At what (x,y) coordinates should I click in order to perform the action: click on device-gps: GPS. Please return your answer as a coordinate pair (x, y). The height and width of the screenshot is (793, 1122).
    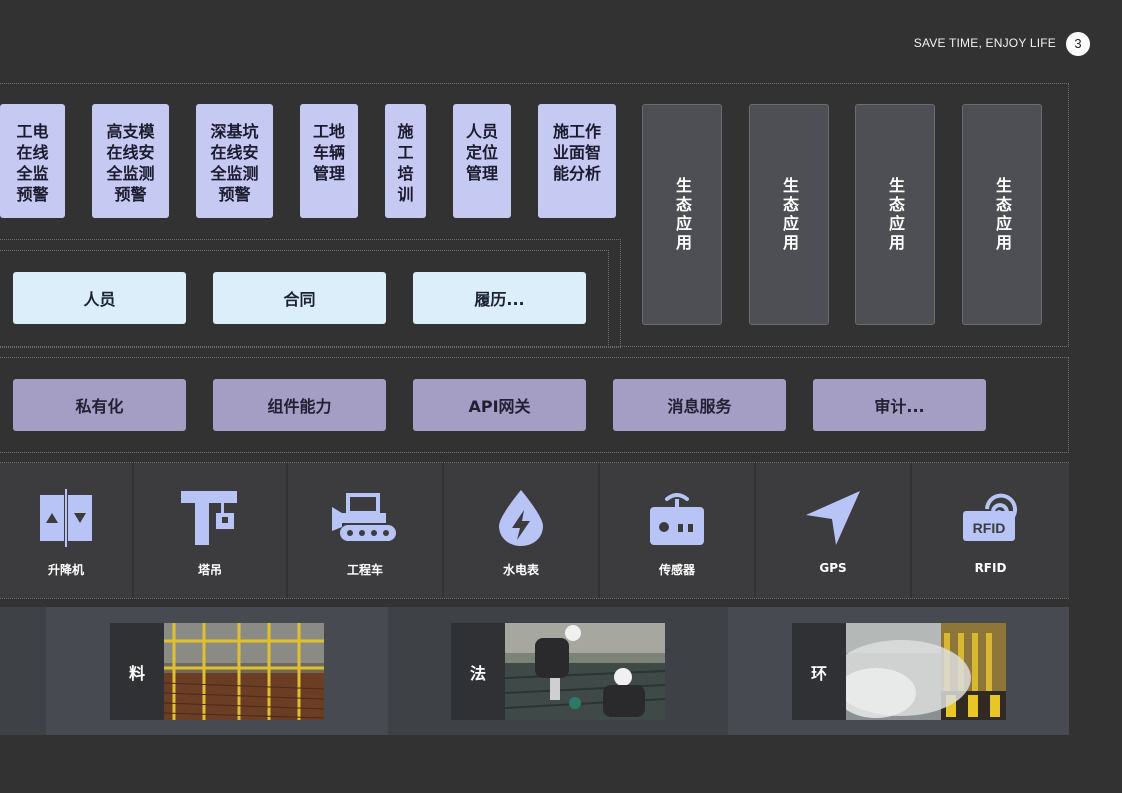
    Looking at the image, I should click on (833, 530).